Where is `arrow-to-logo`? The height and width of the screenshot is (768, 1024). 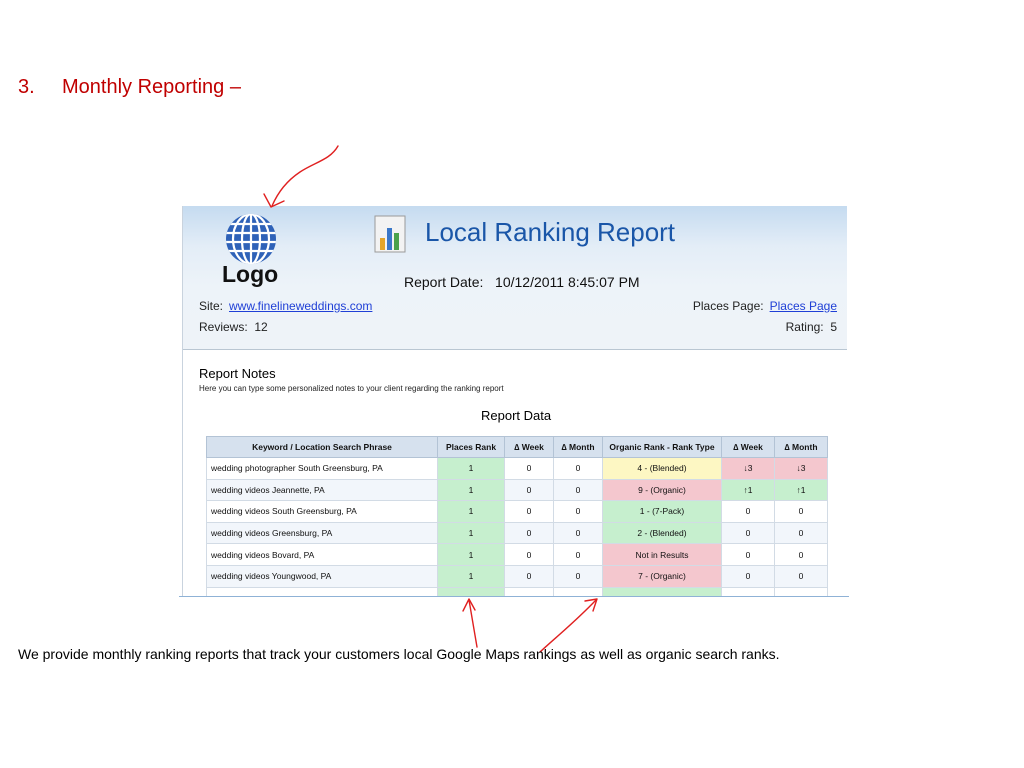 arrow-to-logo is located at coordinates (305, 176).